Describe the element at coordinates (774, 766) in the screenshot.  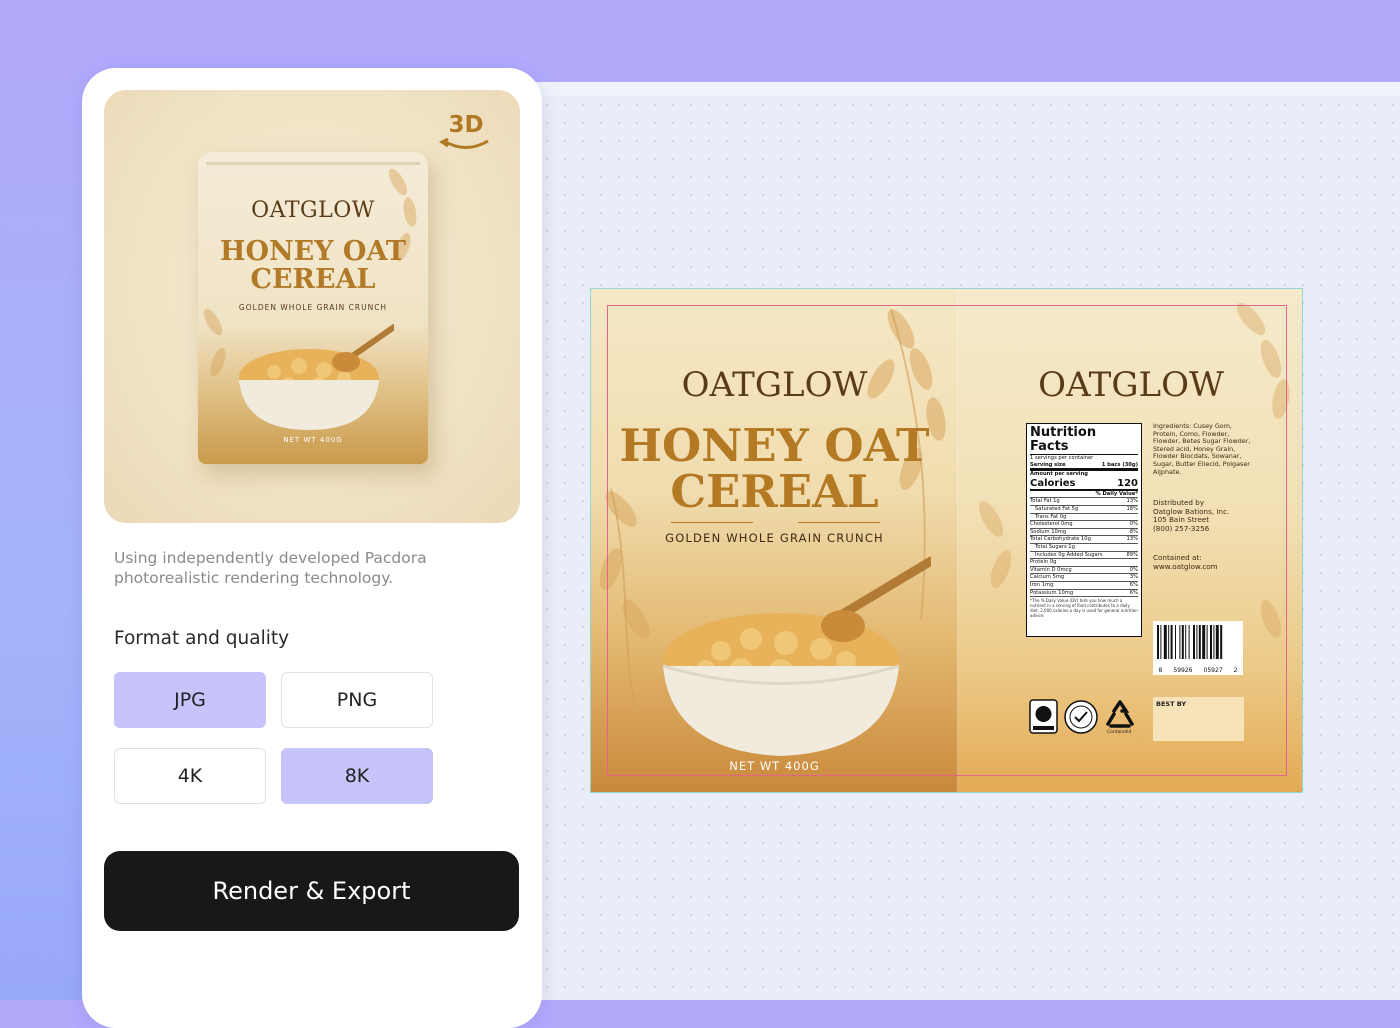
I see `front-net-weight: NET WT 400G` at that location.